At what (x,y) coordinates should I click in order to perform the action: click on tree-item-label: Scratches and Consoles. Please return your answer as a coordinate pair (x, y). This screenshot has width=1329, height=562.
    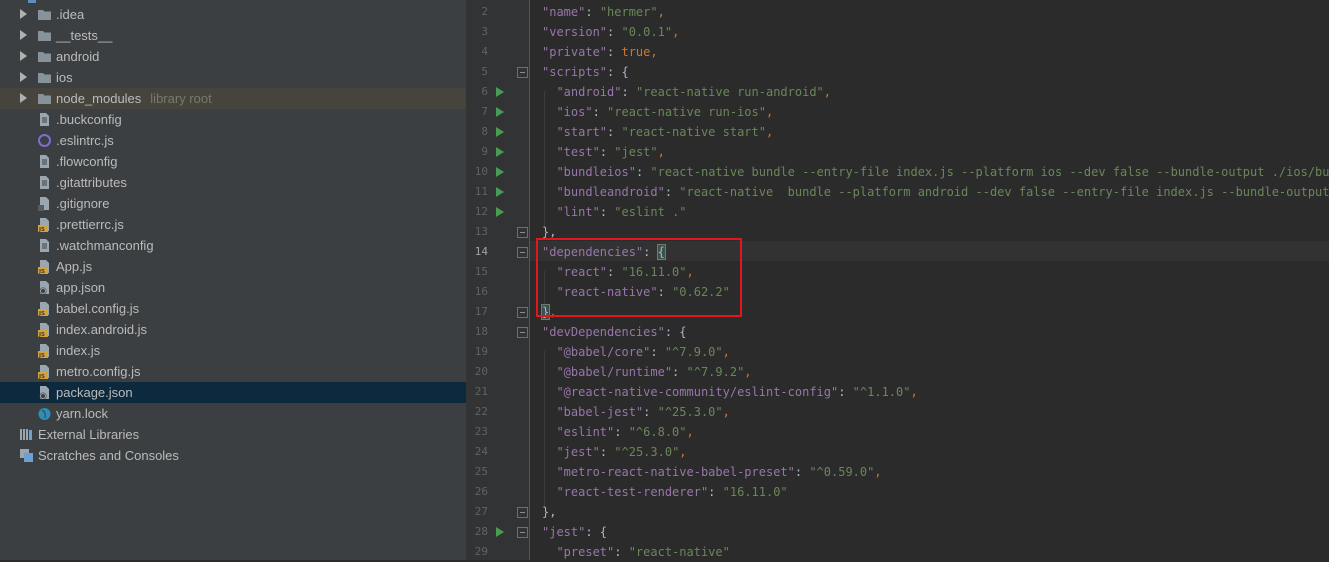
    Looking at the image, I should click on (108, 455).